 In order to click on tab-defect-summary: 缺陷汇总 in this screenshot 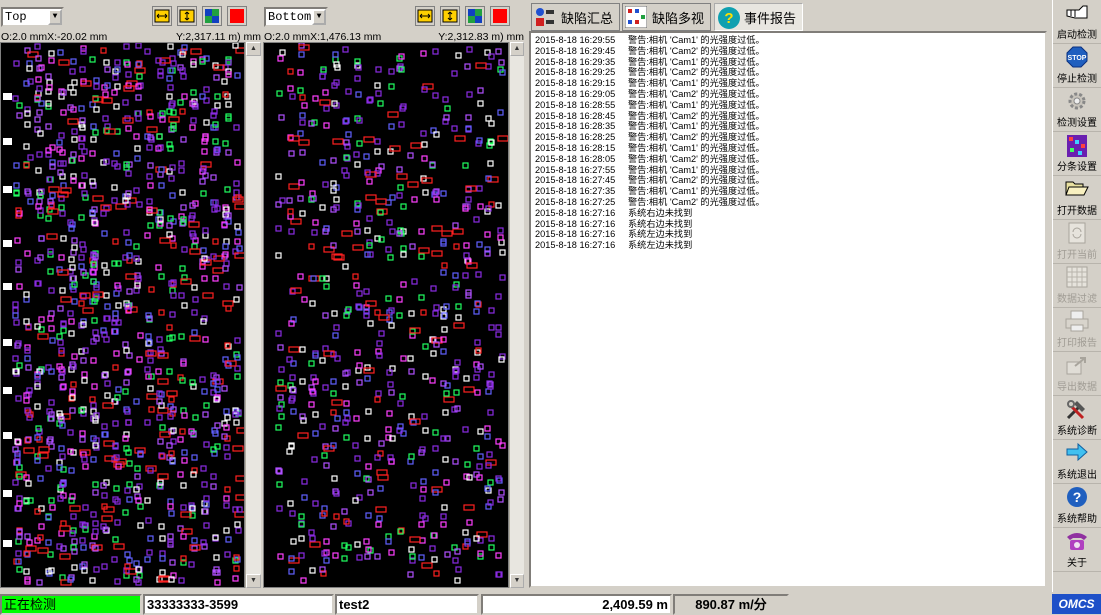, I will do `click(576, 17)`.